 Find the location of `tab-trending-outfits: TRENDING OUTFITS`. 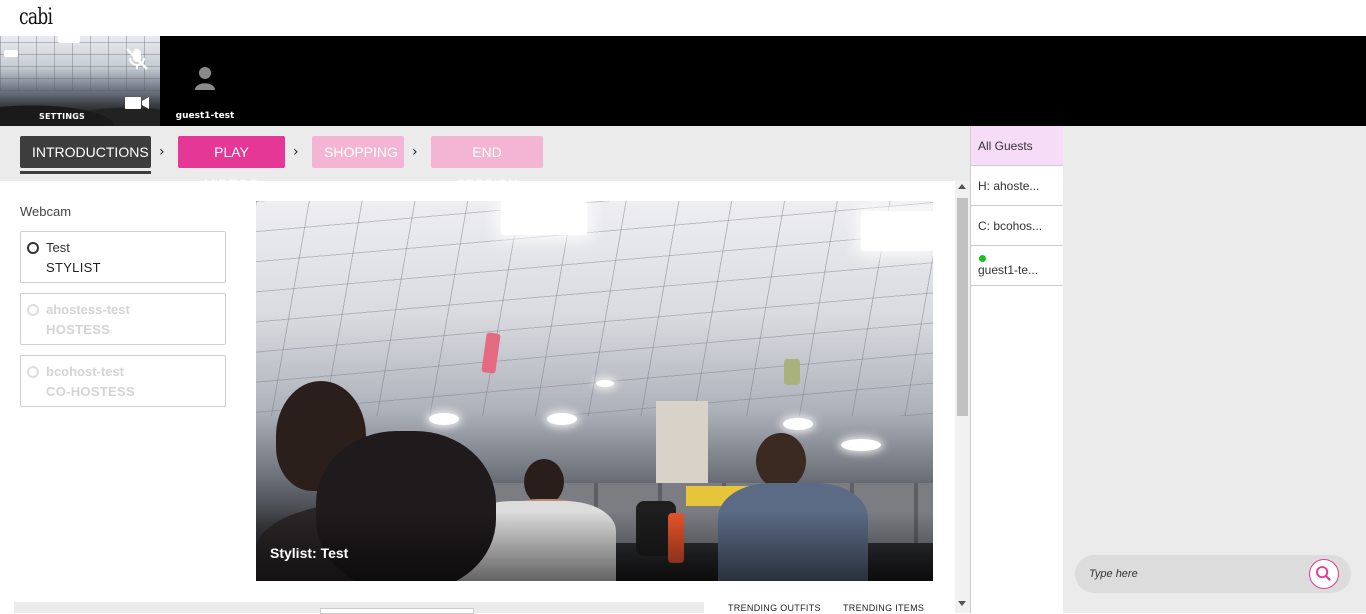

tab-trending-outfits: TRENDING OUTFITS is located at coordinates (774, 608).